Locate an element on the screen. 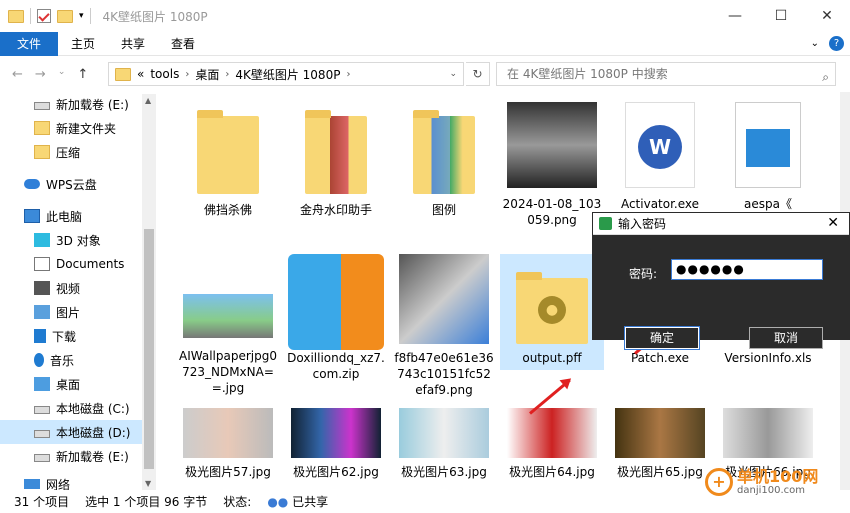  sidebar-item-desktop: 桌面 is located at coordinates (78, 384).